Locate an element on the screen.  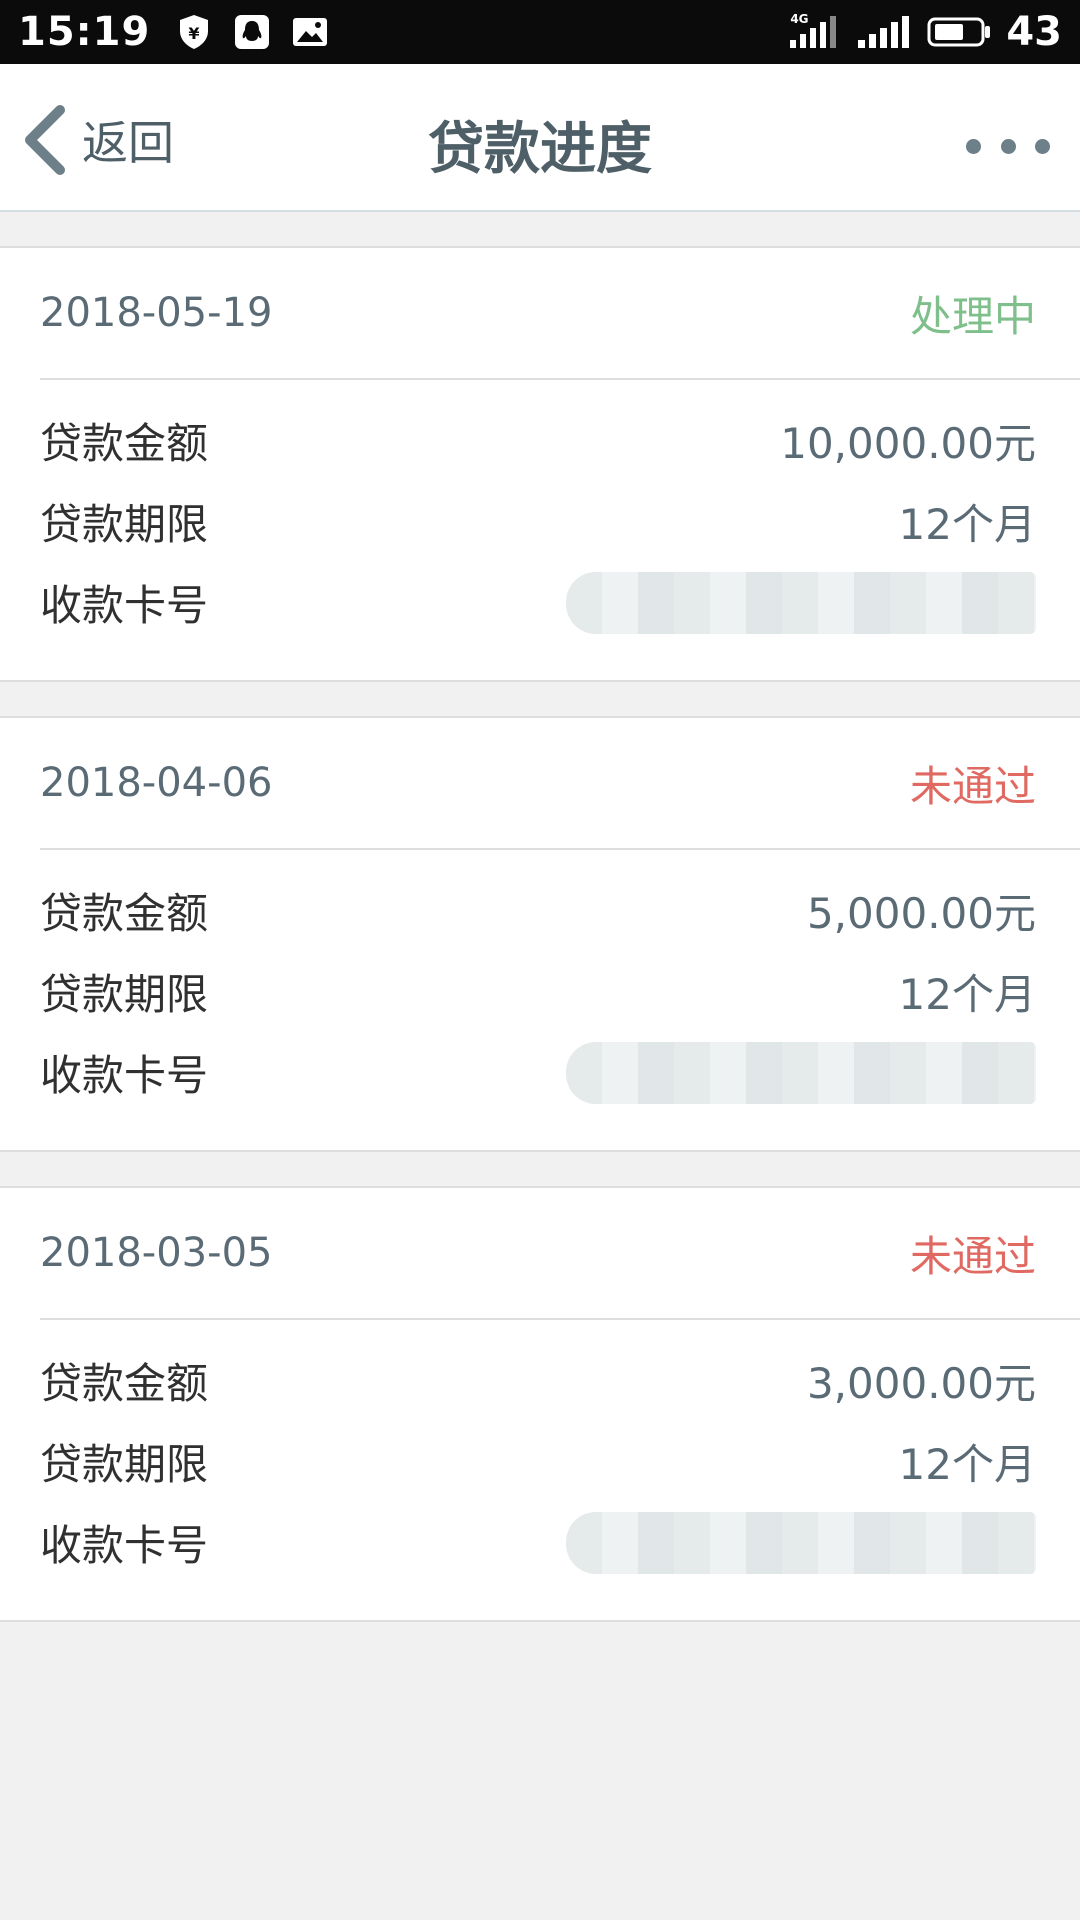
loan-amount-row: 贷款金额 10,000.00元 is located at coordinates (538, 440).